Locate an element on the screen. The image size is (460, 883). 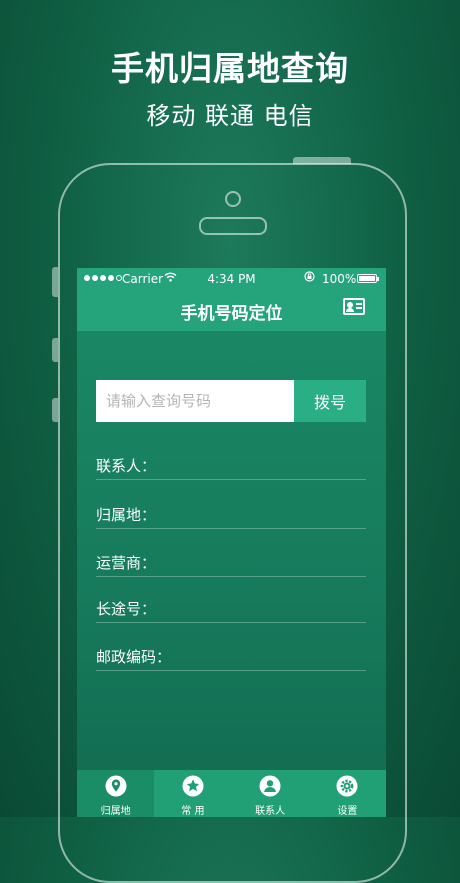
carrier-row: 运营商： is located at coordinates (231, 564).